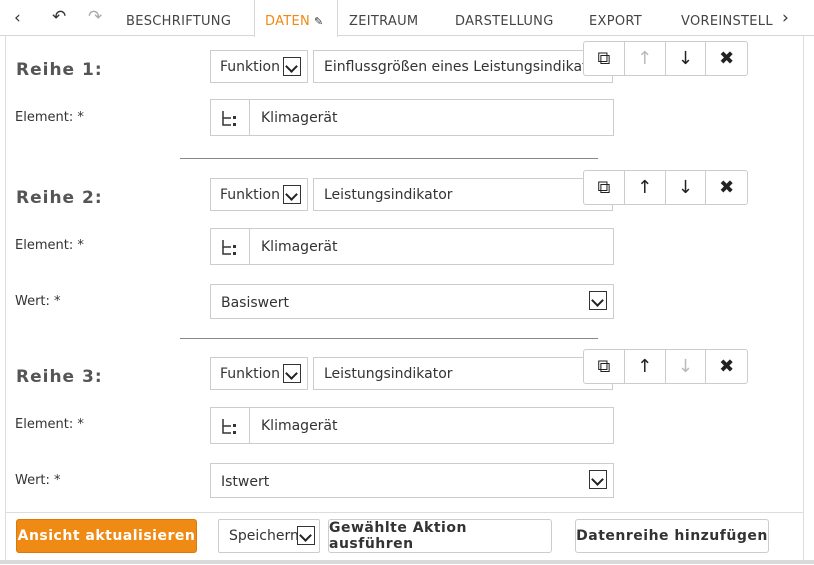  Describe the element at coordinates (49, 245) in the screenshot. I see `row-2-element-label: Element: *` at that location.